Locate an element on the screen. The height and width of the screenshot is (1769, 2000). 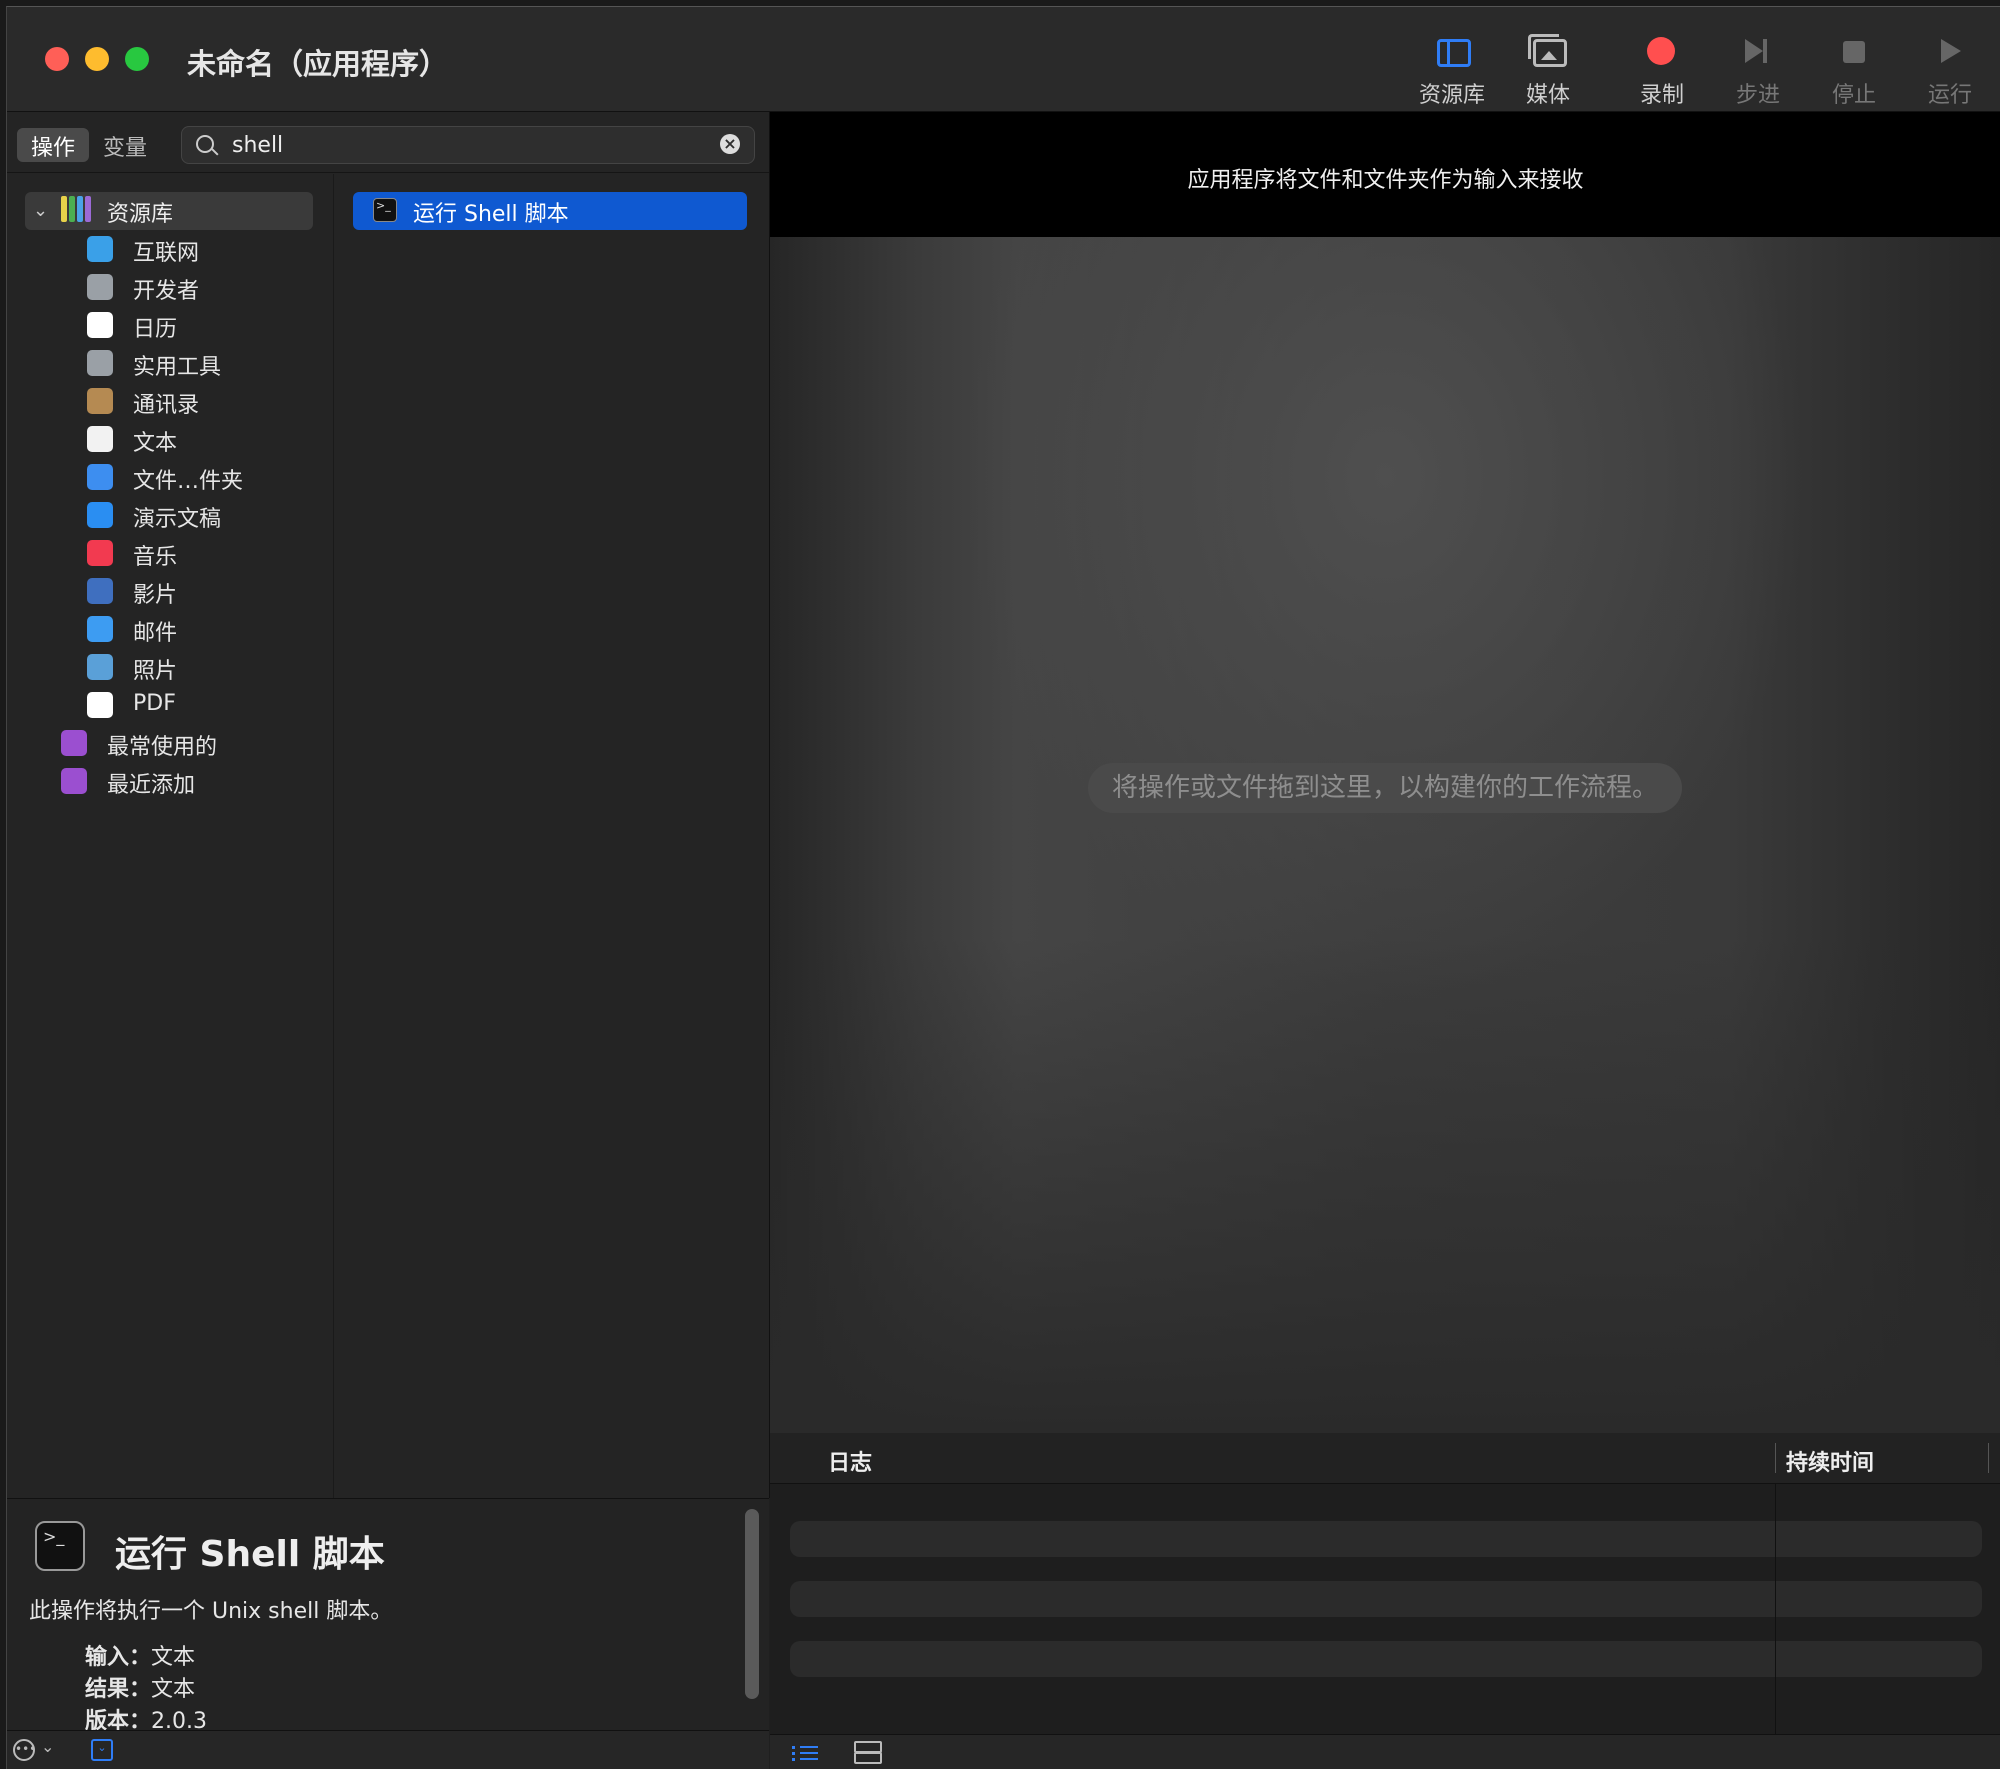
text-icon is located at coordinates (100, 439).